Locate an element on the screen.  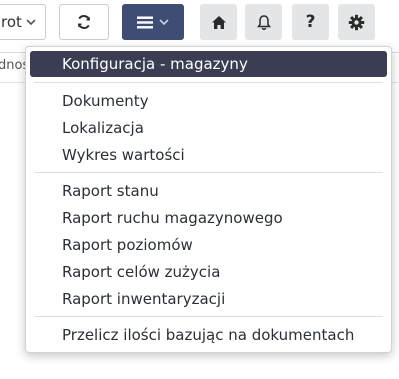
hamburger-icon is located at coordinates (145, 22).